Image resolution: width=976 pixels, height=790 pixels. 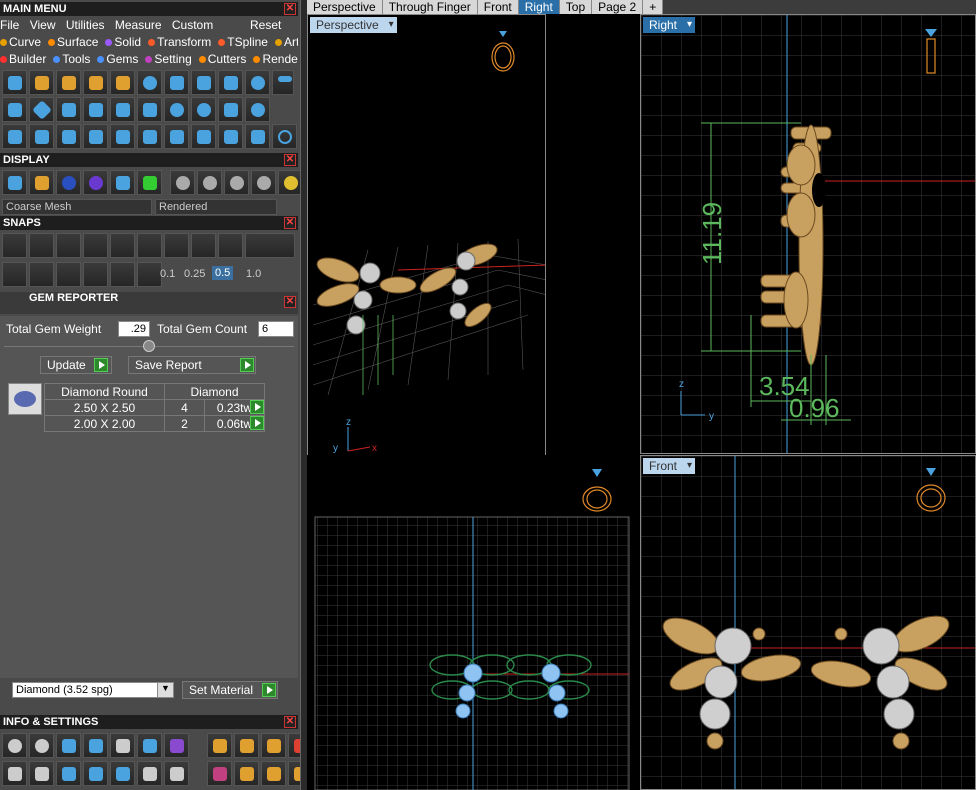 I want to click on menu-cutters: Cutters, so click(x=222, y=59).